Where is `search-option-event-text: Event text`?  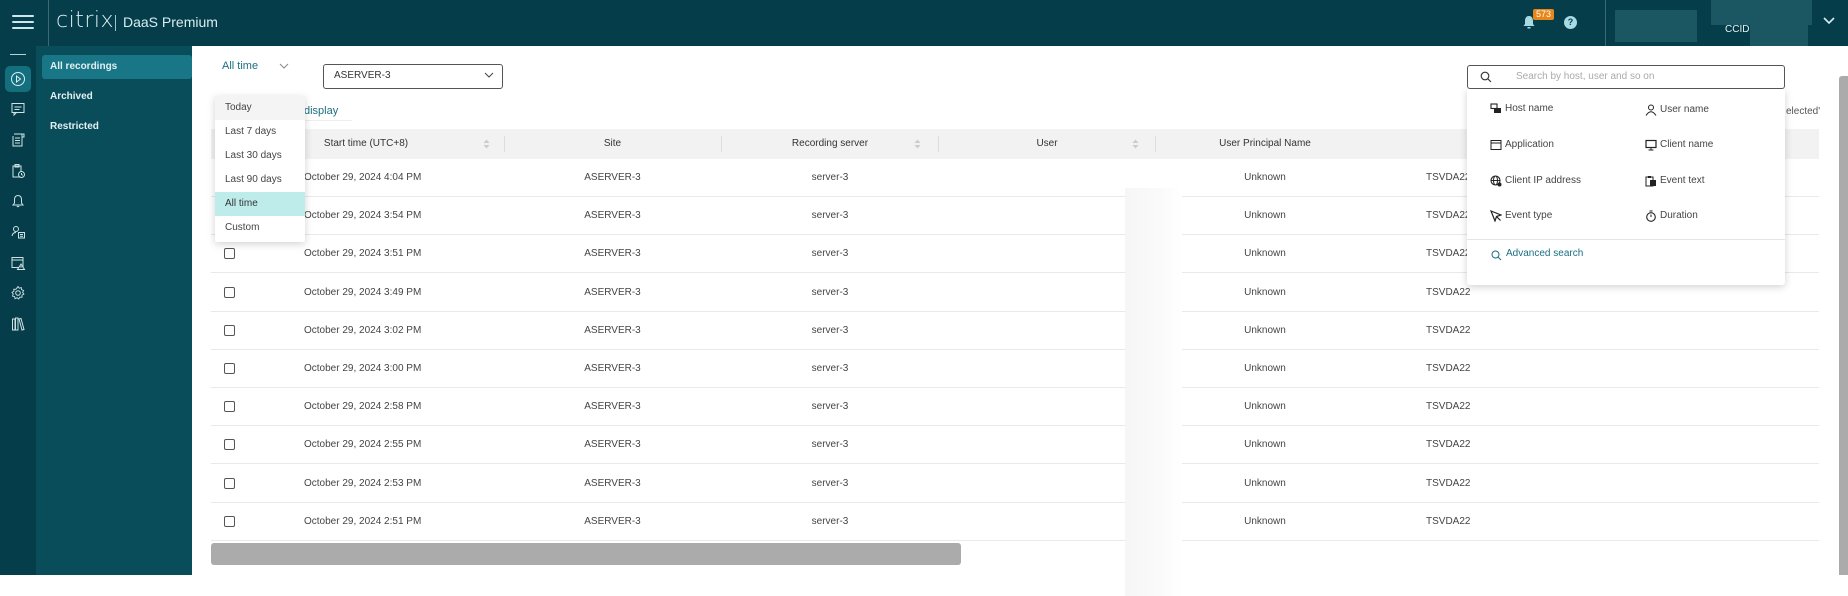
search-option-event-text: Event text is located at coordinates (1674, 181).